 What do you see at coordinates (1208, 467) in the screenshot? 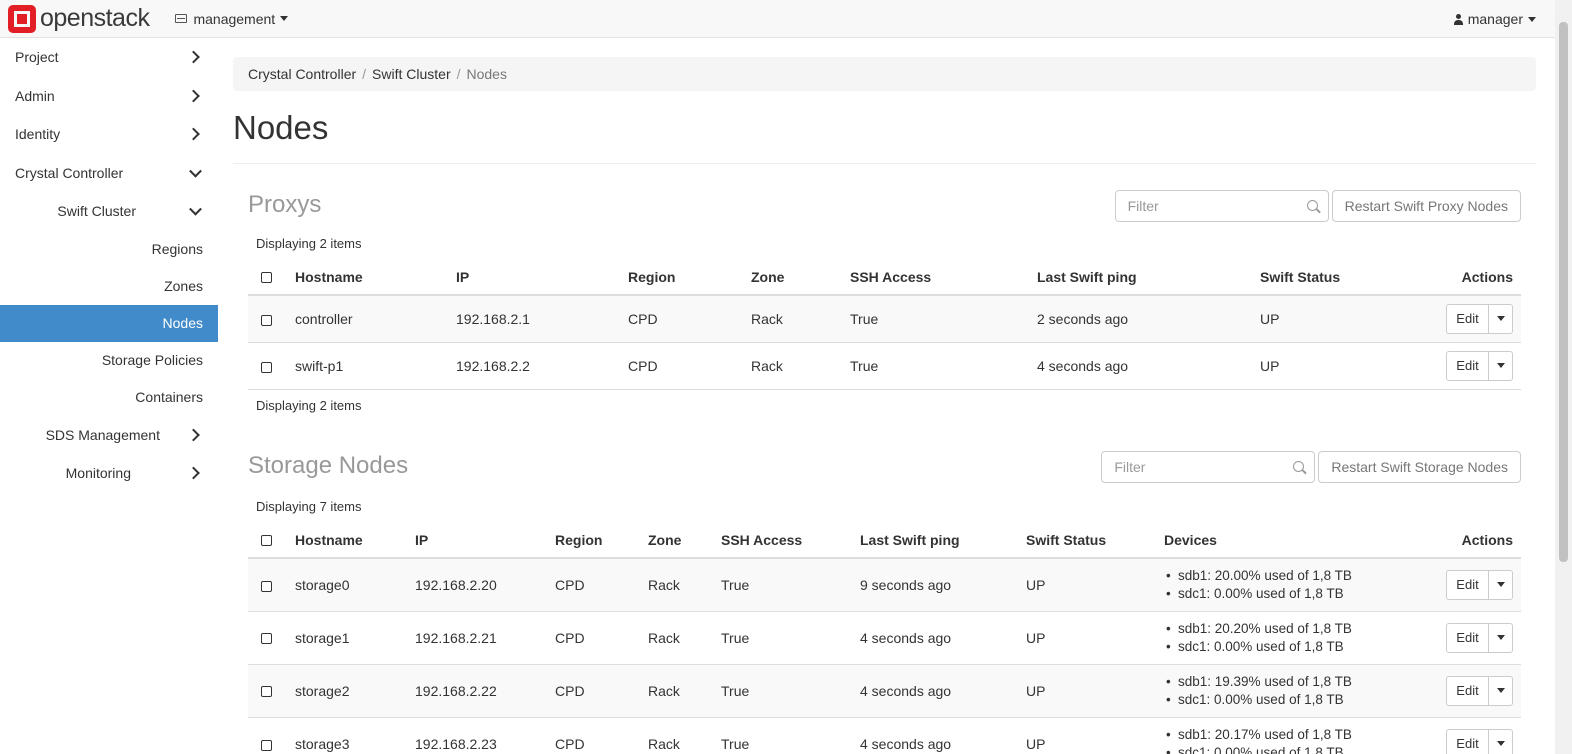
I see `storage-filter-input: Filter` at bounding box center [1208, 467].